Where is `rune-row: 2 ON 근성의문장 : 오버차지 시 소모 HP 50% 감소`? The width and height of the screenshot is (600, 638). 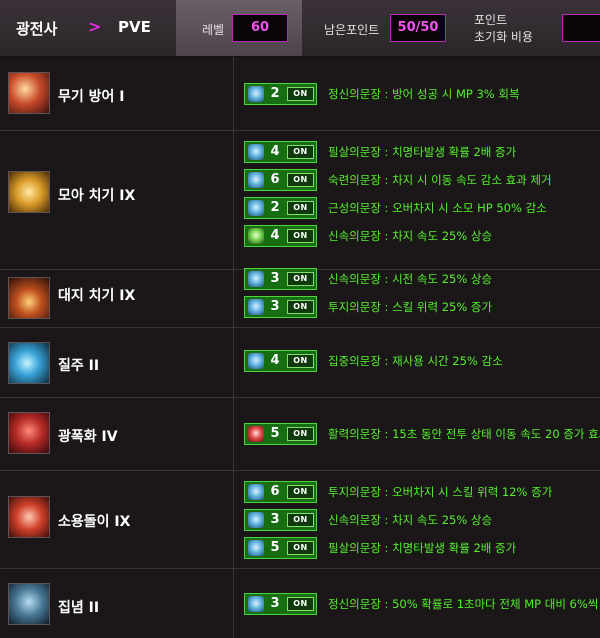 rune-row: 2 ON 근성의문장 : 오버차지 시 소모 HP 50% 감소 is located at coordinates (422, 208).